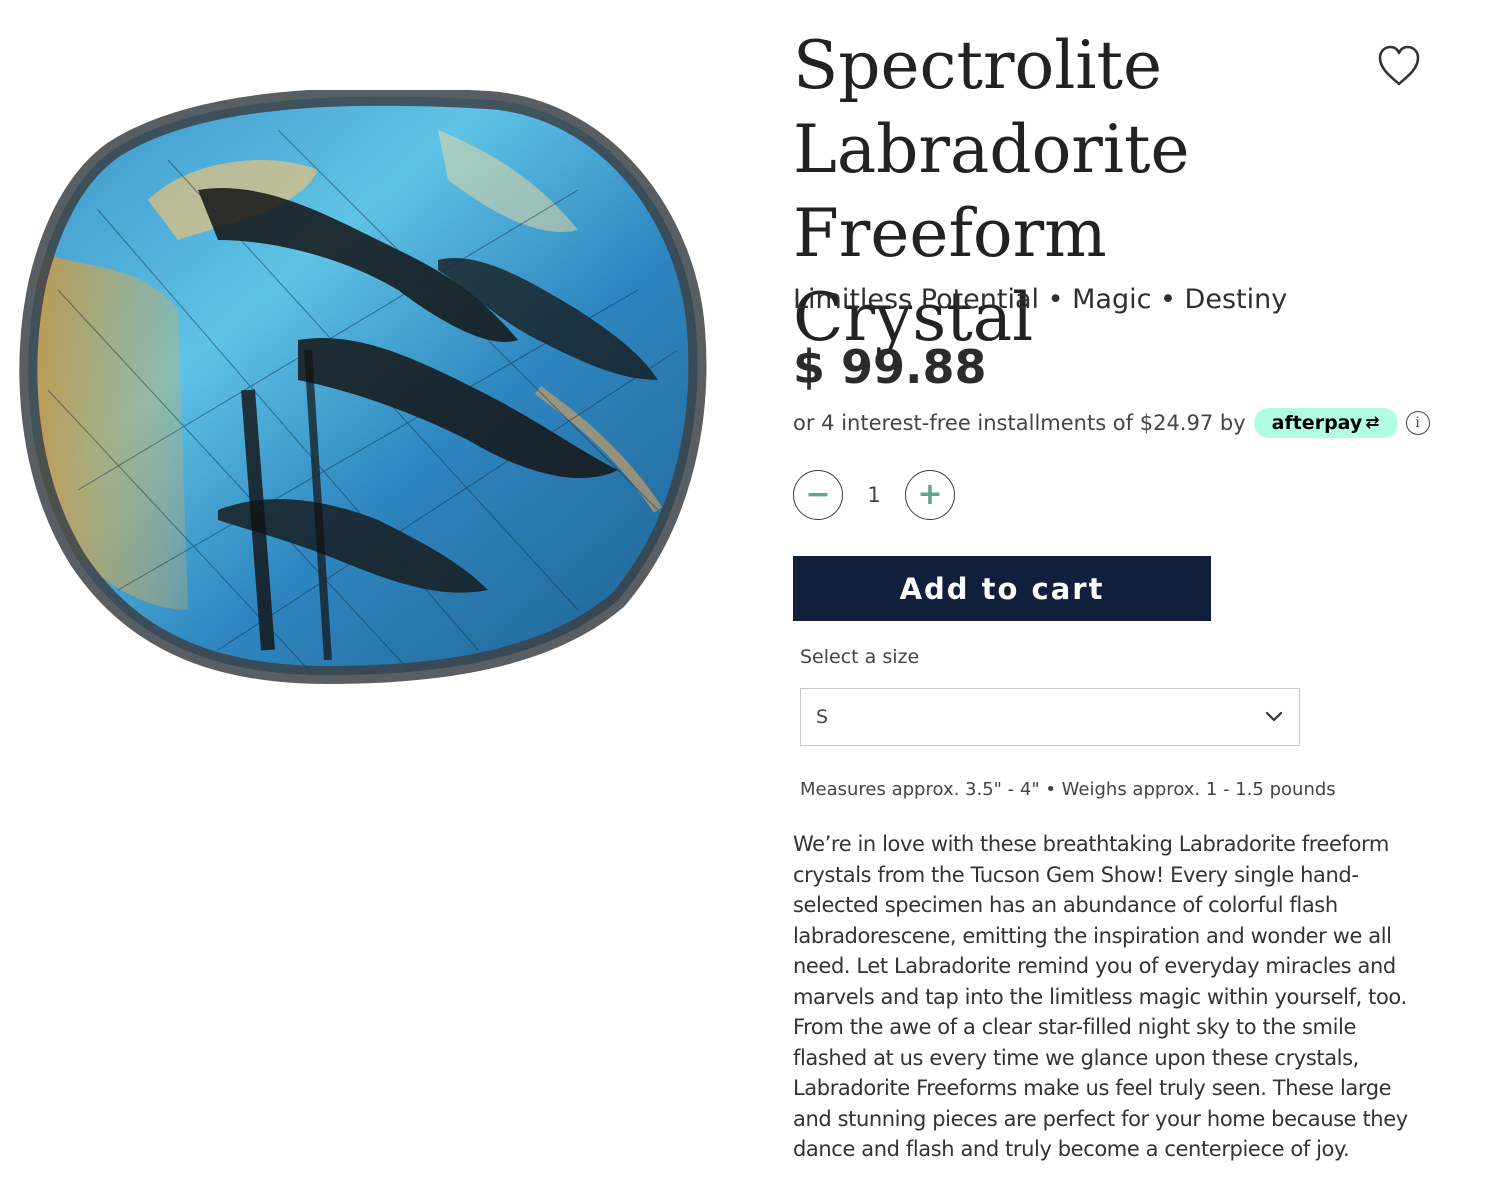 This screenshot has width=1500, height=1187. I want to click on info-icon: i, so click(1417, 423).